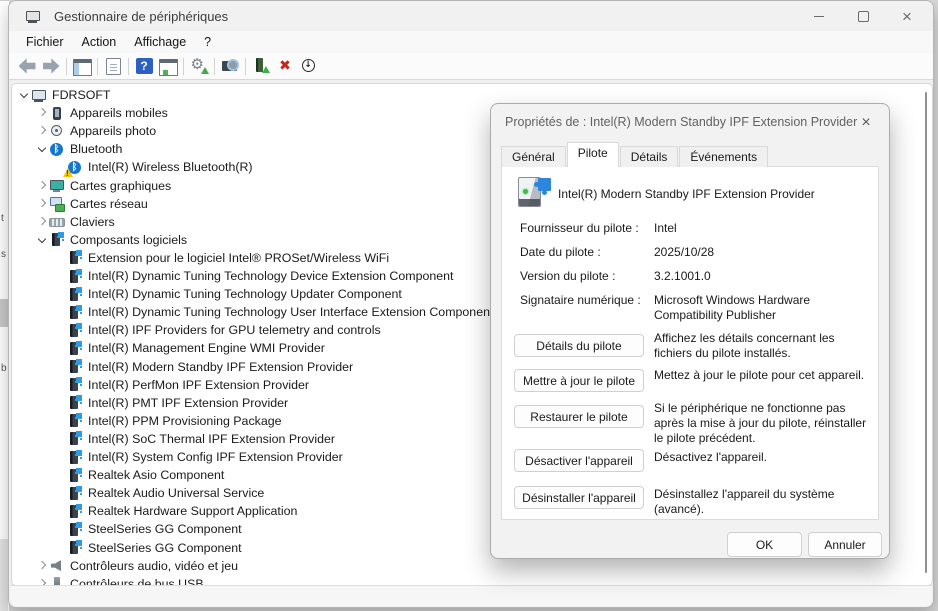 The height and width of the screenshot is (611, 938). I want to click on toolbar, so click(471, 66).